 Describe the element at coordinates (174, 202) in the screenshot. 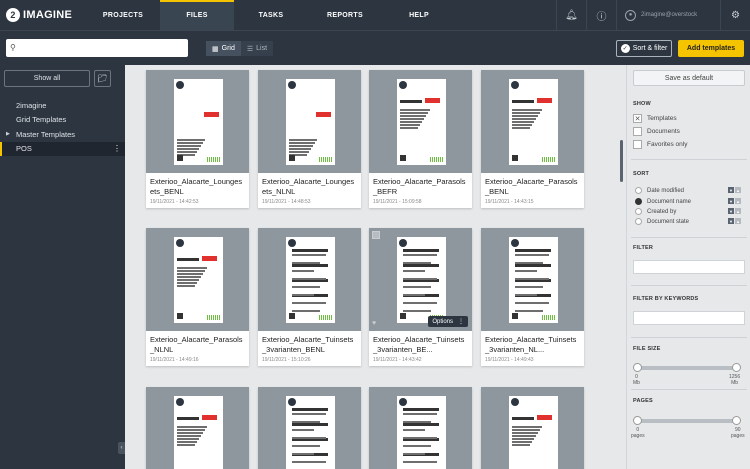

I see `card-date: 19/11/2021 - 14:42:53` at that location.